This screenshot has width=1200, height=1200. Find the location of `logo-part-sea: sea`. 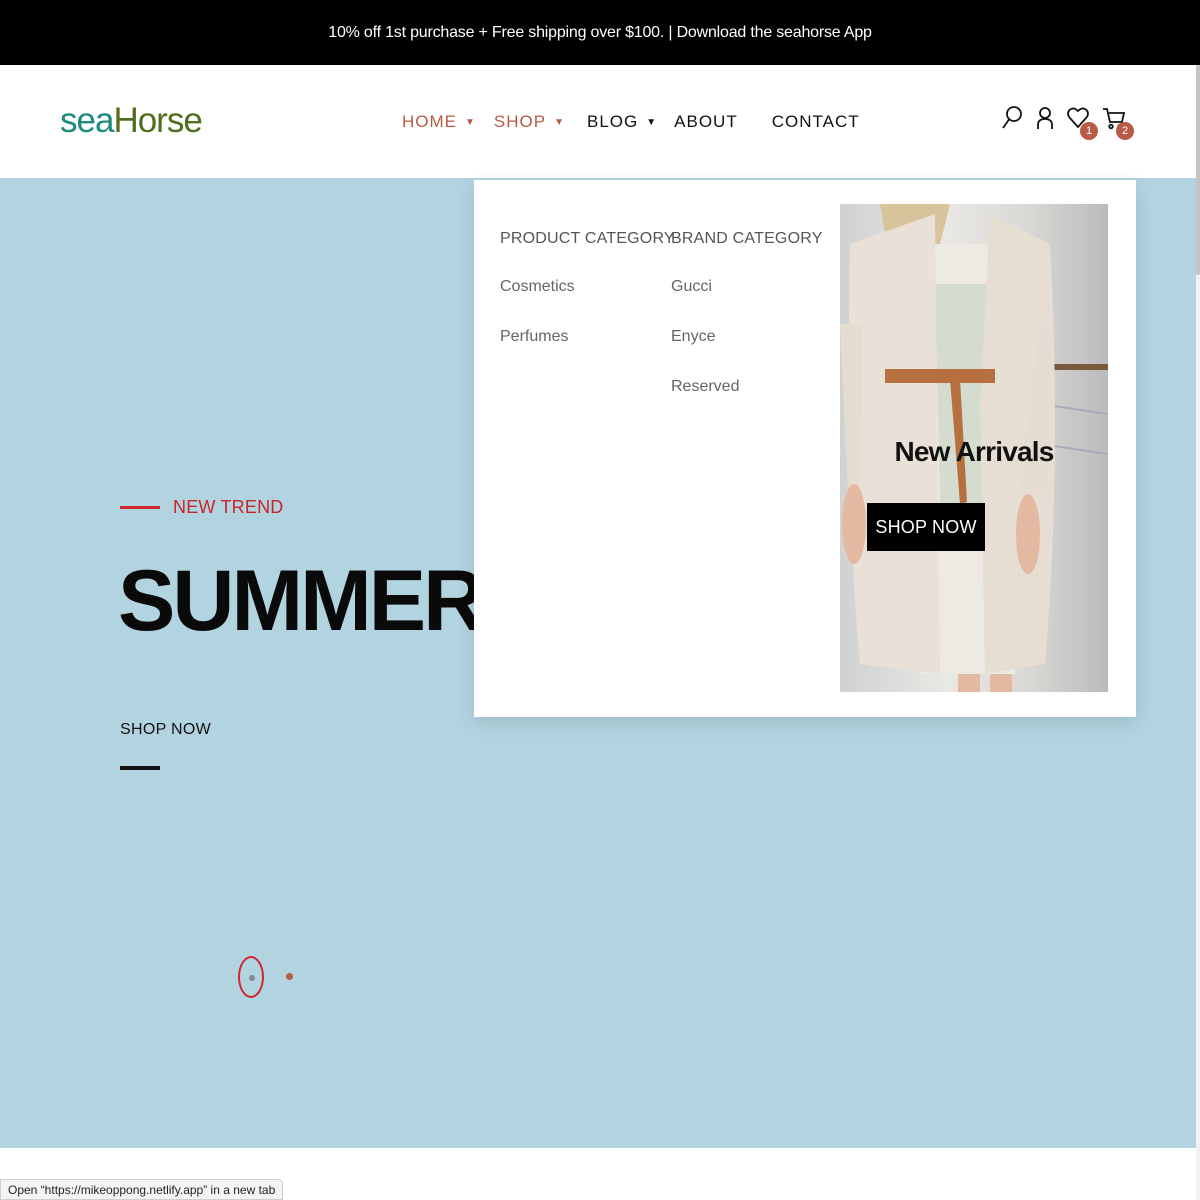

logo-part-sea: sea is located at coordinates (87, 120).